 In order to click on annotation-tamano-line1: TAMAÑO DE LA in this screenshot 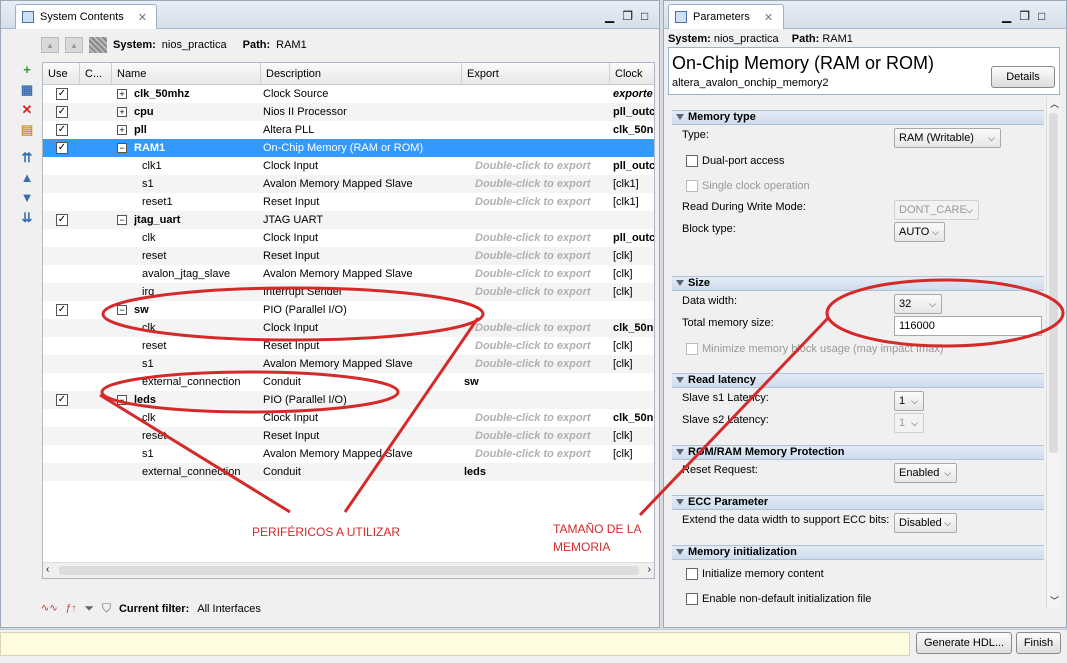, I will do `click(597, 529)`.